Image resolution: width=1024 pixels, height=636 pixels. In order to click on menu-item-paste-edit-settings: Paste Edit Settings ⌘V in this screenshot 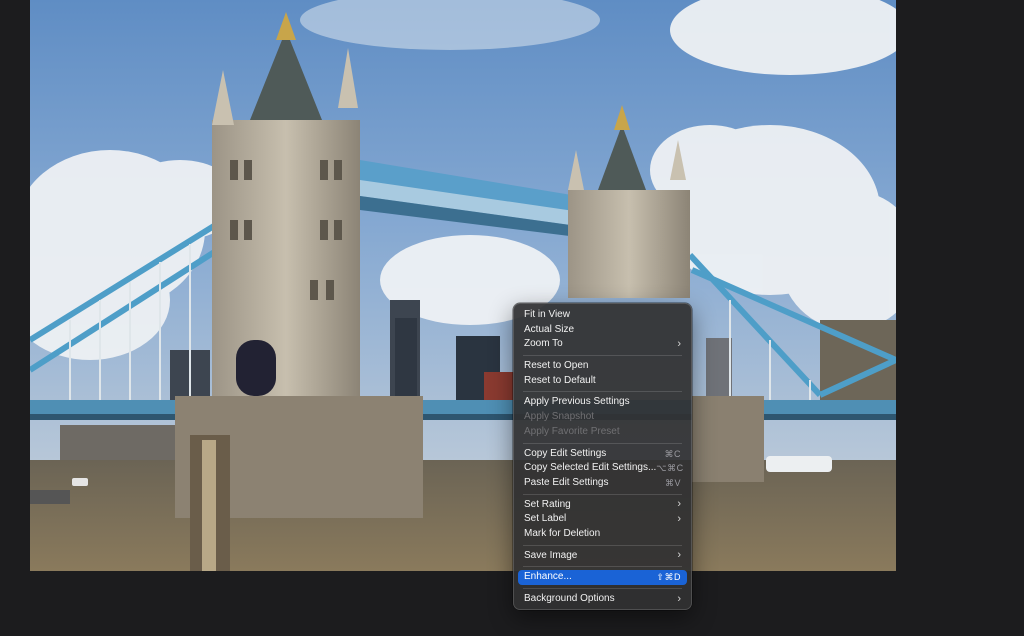, I will do `click(602, 483)`.